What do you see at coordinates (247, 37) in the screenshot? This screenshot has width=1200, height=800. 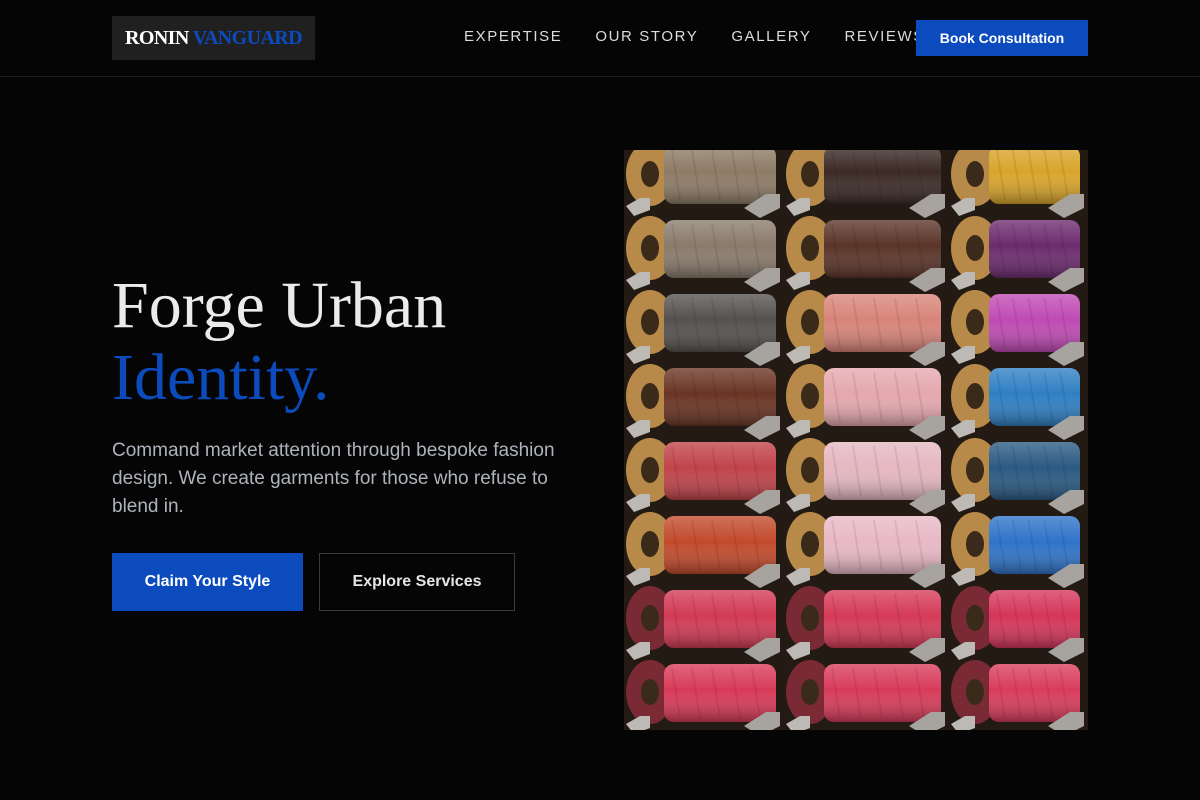 I see `brand-name-part2: VANGUARD` at bounding box center [247, 37].